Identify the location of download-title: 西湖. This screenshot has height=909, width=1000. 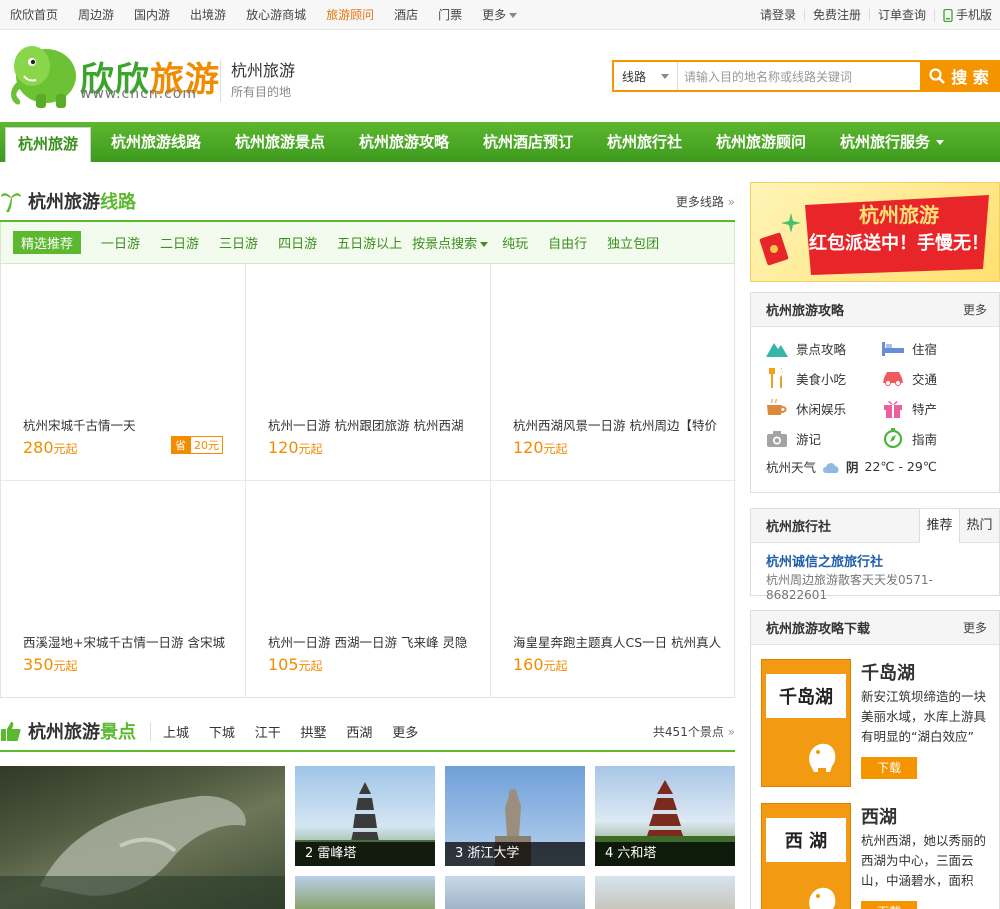
(879, 816).